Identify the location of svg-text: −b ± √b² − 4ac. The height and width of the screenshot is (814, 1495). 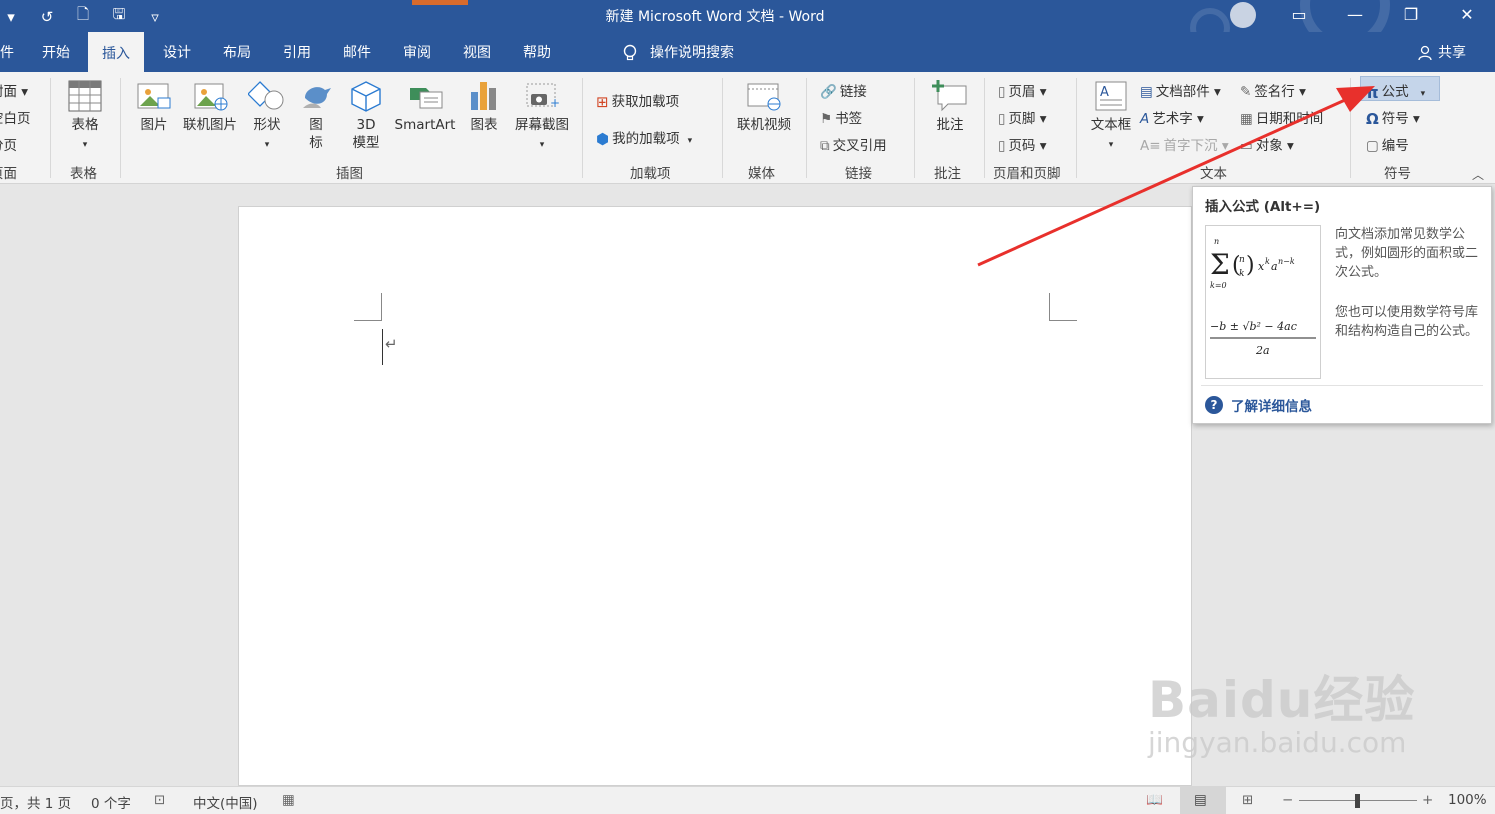
(1253, 326).